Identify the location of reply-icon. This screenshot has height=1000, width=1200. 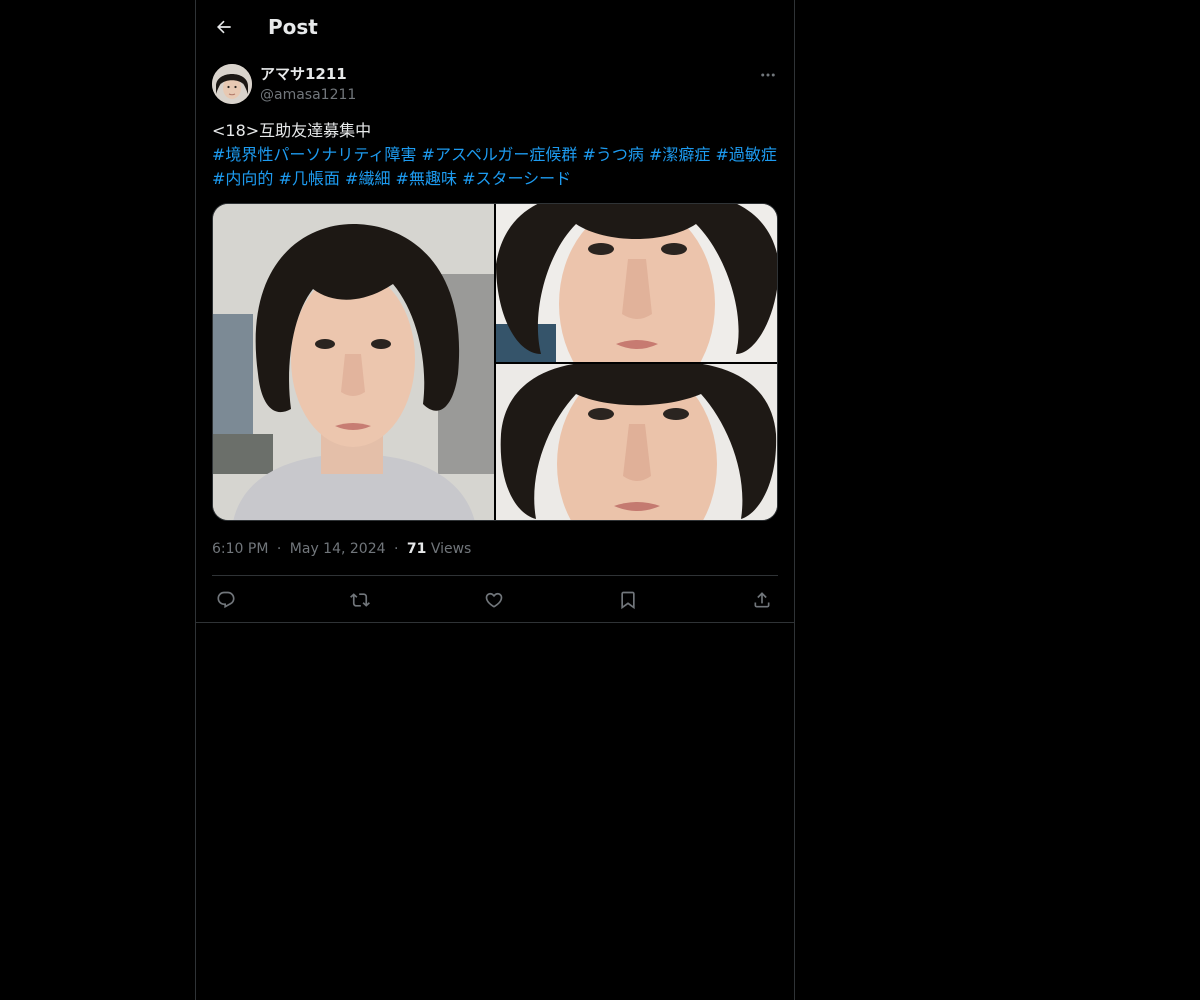
(226, 600).